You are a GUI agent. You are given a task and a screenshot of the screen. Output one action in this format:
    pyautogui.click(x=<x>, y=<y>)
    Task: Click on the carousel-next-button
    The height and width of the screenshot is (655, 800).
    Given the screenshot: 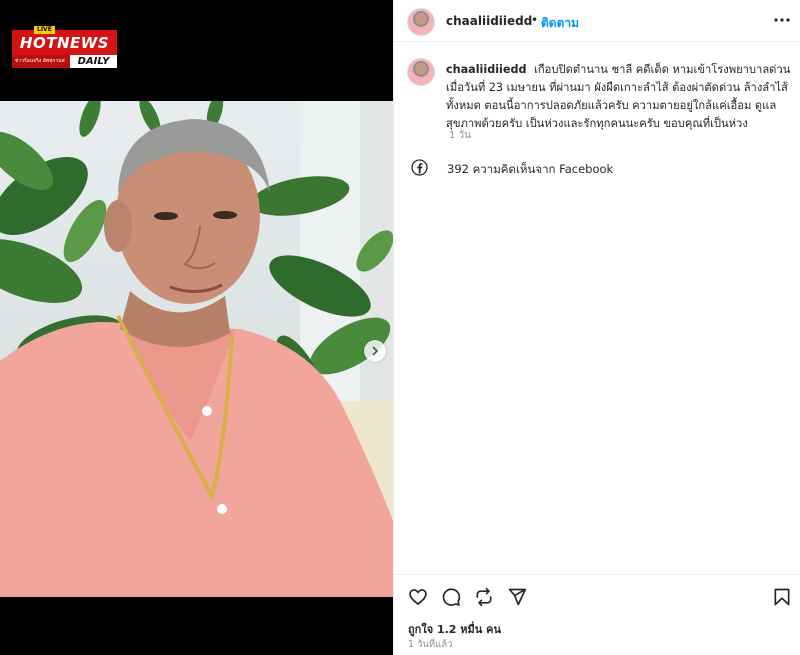 What is the action you would take?
    pyautogui.click(x=375, y=351)
    